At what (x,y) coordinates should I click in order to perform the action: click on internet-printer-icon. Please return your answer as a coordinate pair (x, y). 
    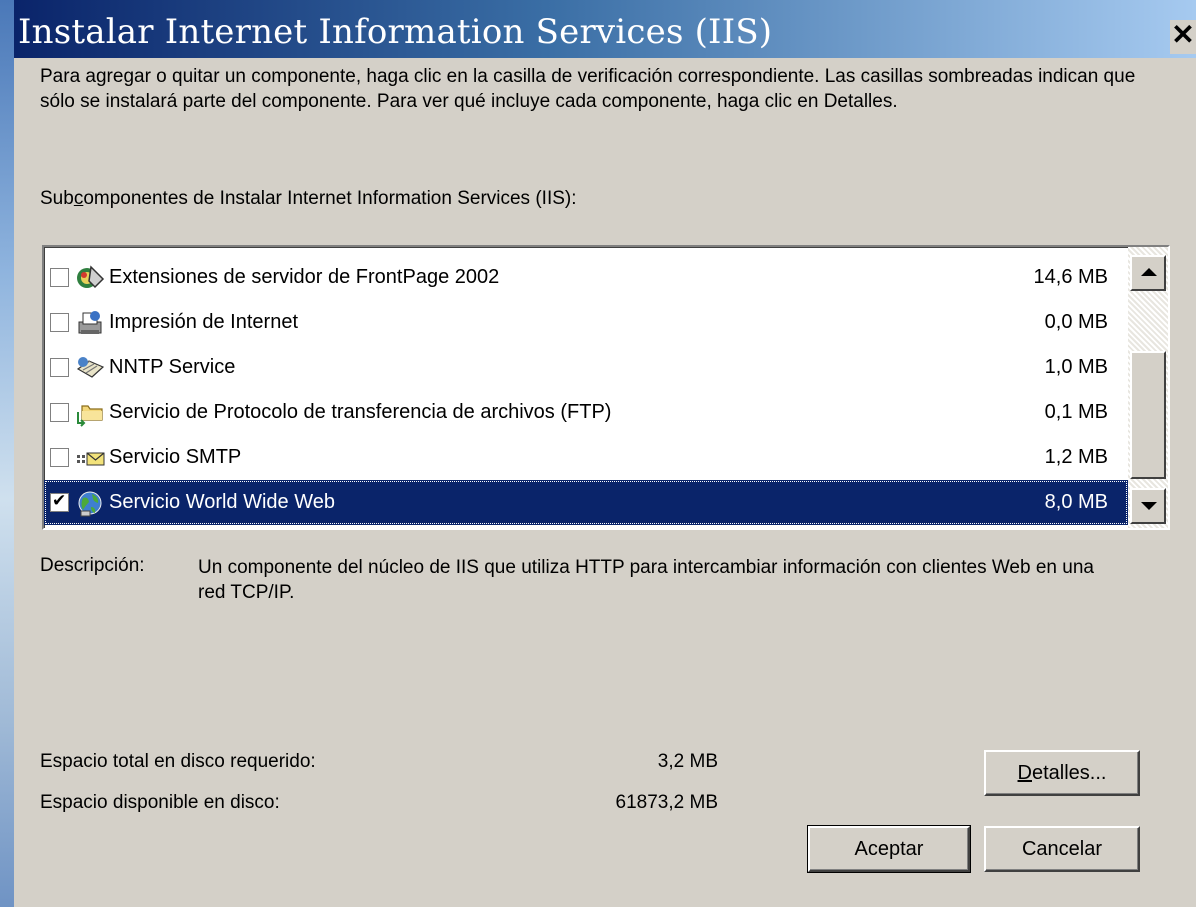
    Looking at the image, I should click on (90, 322).